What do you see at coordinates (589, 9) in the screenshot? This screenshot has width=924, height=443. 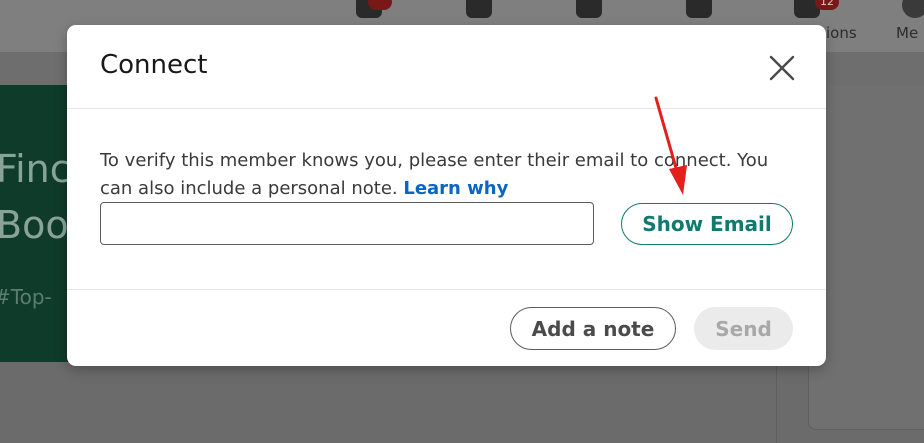 I see `jobs-icon` at bounding box center [589, 9].